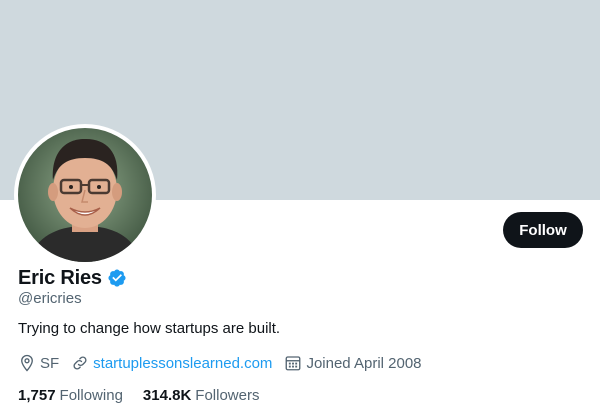  I want to click on followers-count: 314.8K, so click(167, 395).